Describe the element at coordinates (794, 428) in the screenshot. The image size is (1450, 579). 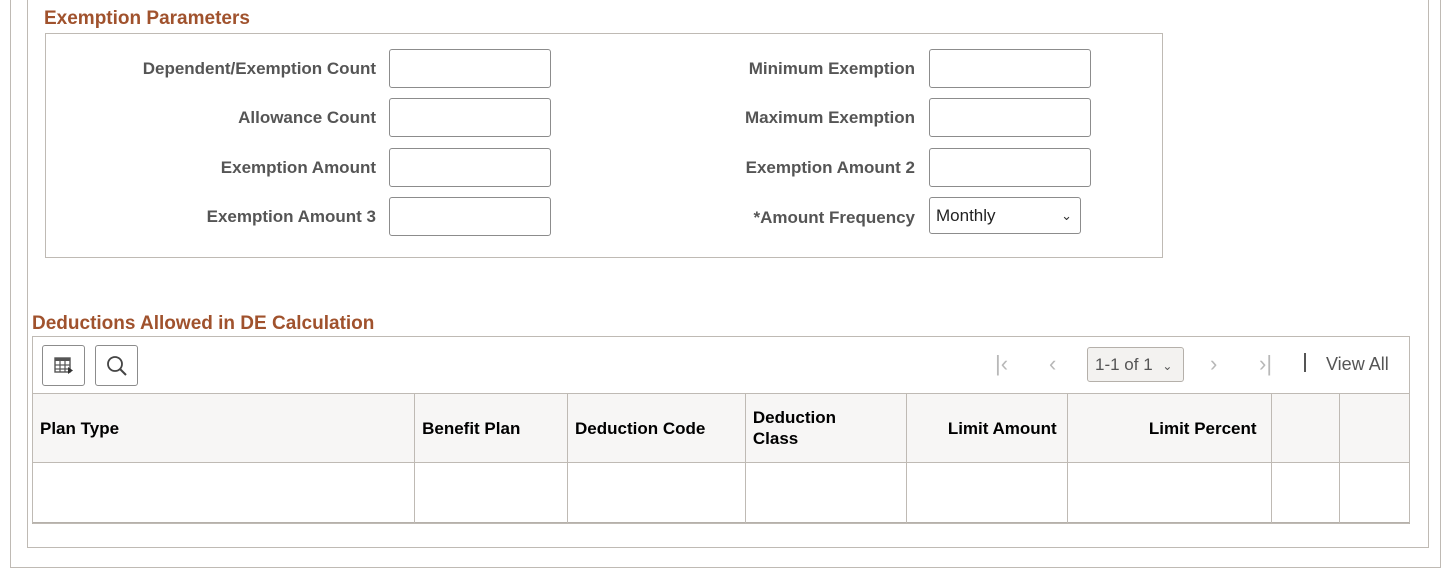
I see `column-deduction-class-label: Deduction Class` at that location.